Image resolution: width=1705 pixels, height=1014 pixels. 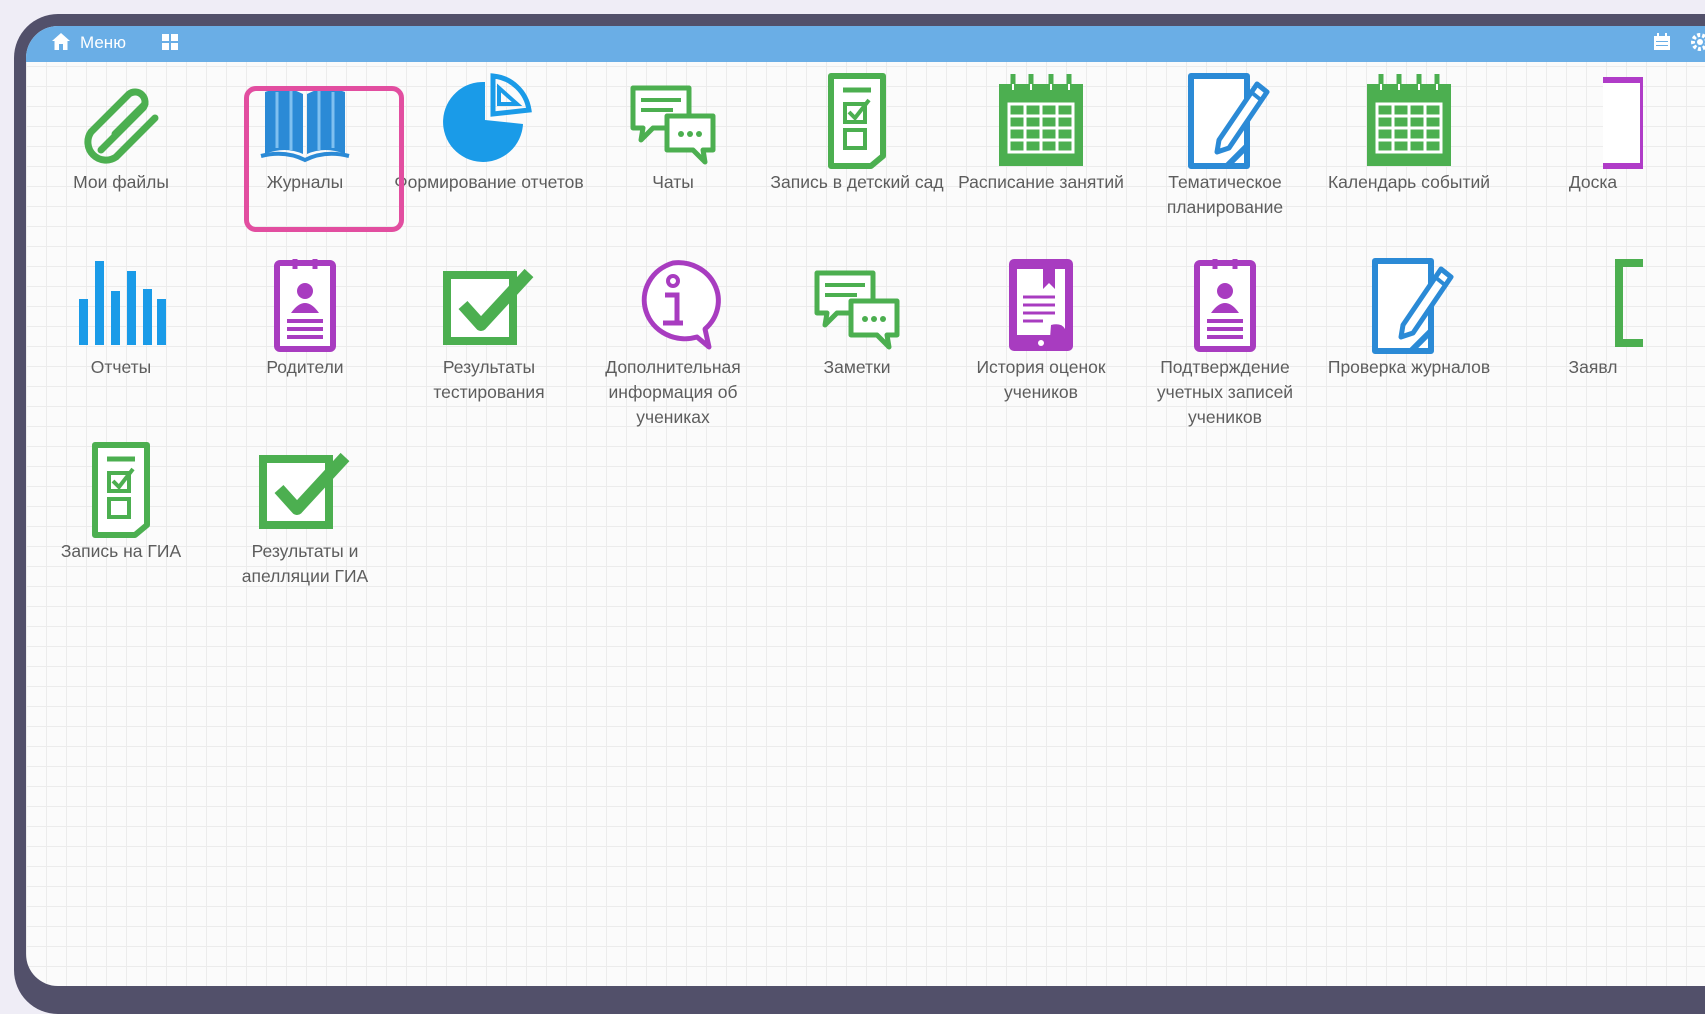 What do you see at coordinates (61, 42) in the screenshot?
I see `home-icon` at bounding box center [61, 42].